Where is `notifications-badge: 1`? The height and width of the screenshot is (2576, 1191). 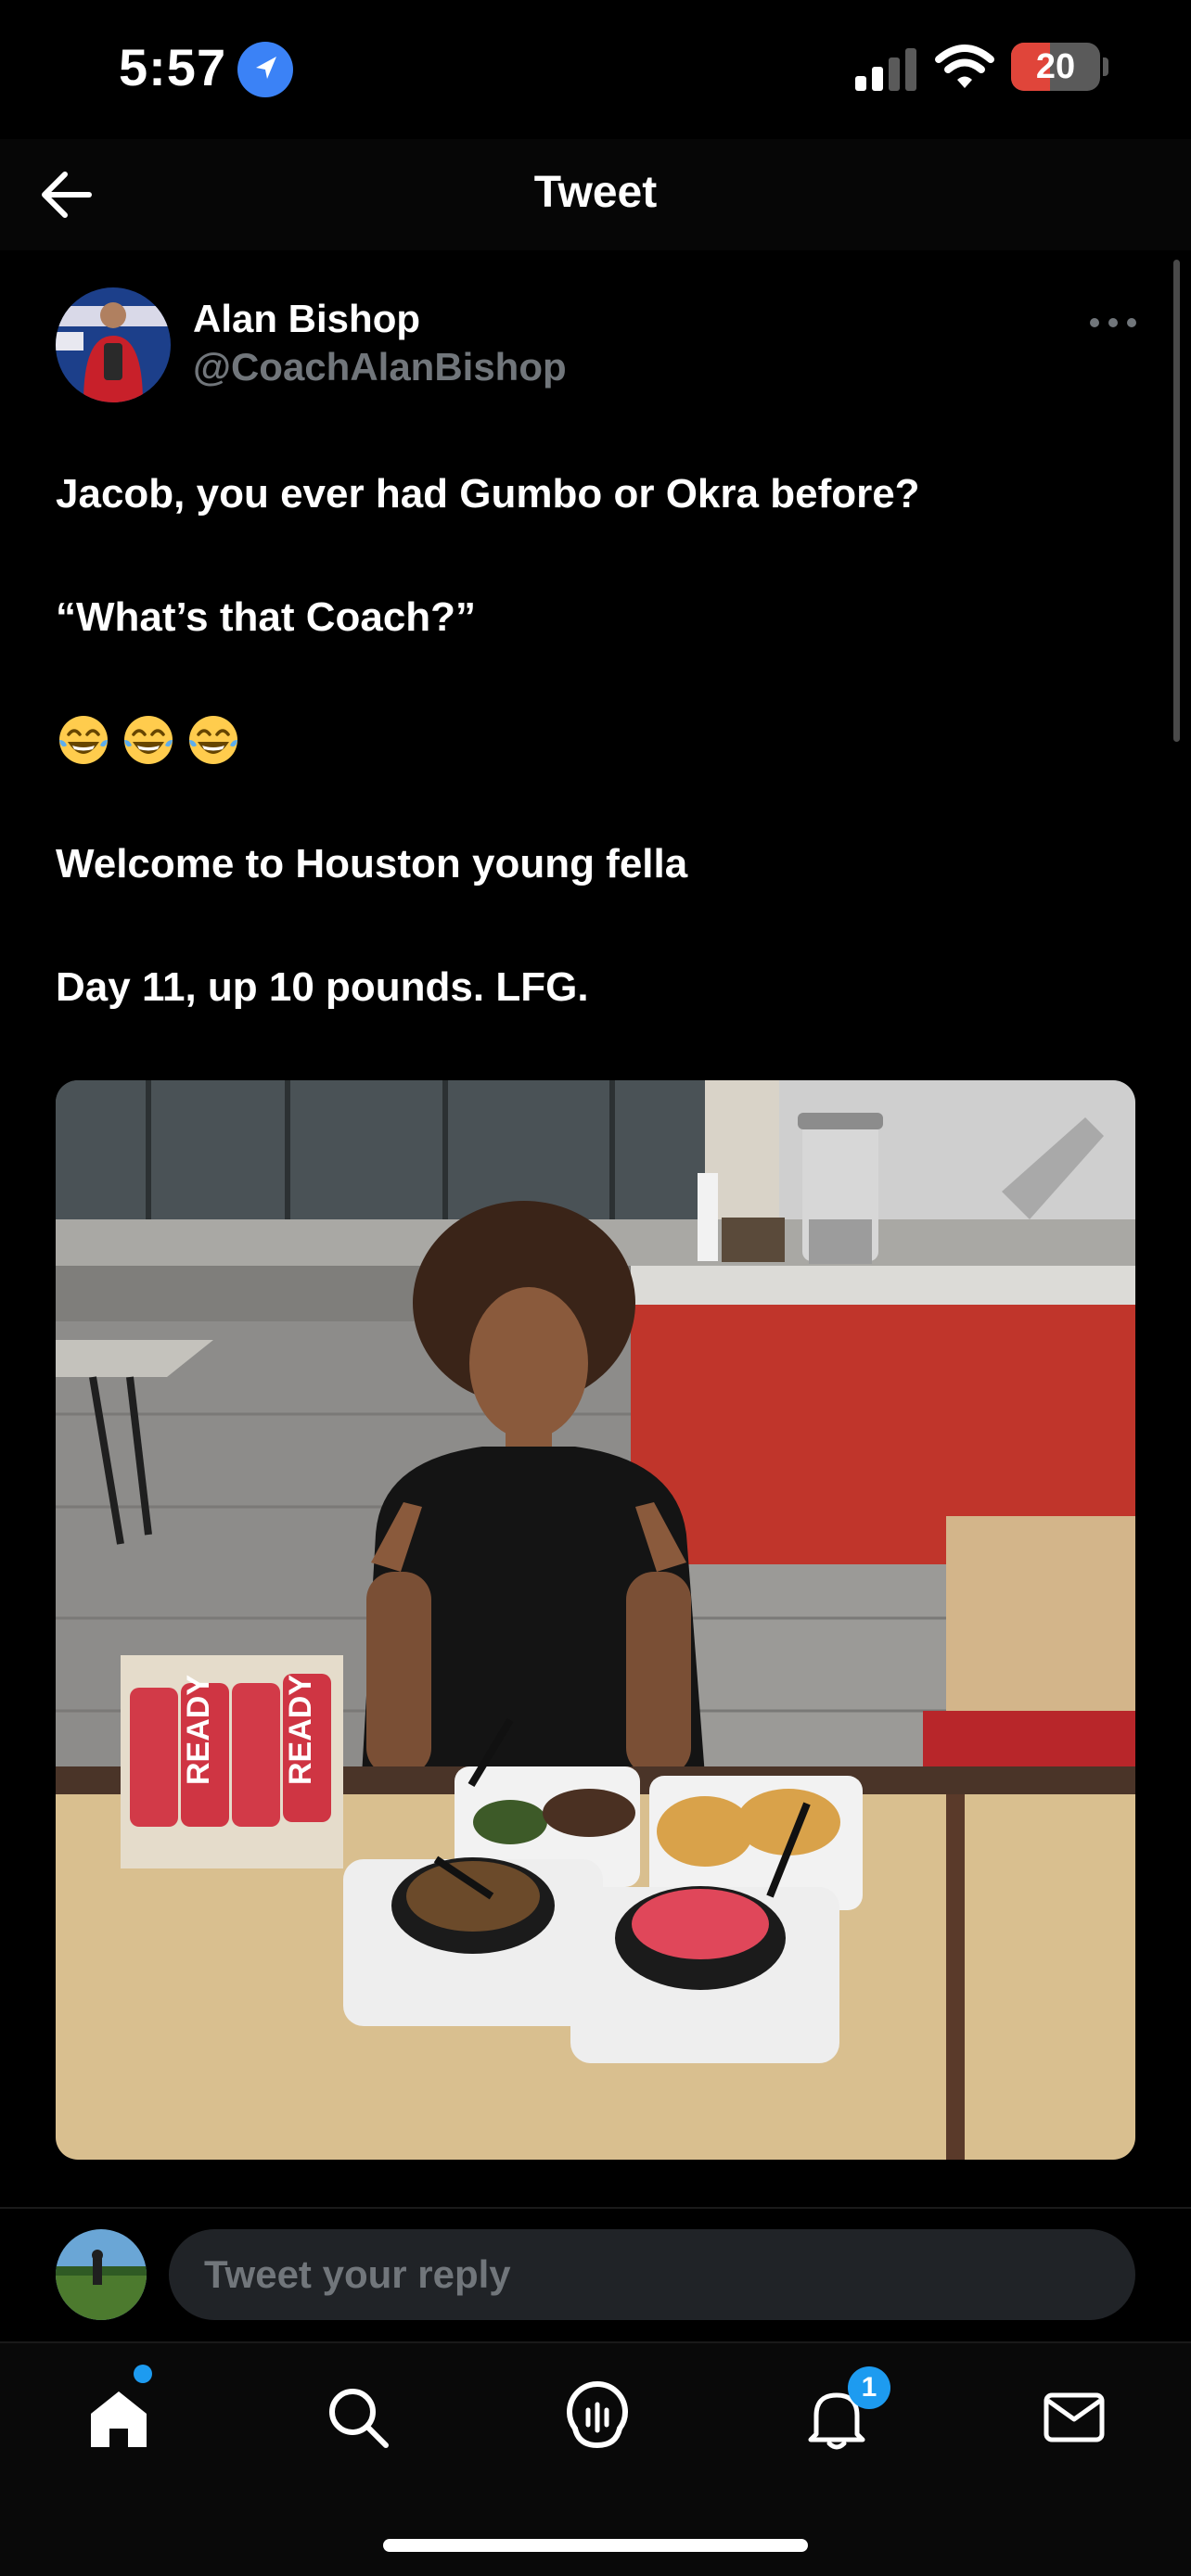 notifications-badge: 1 is located at coordinates (869, 2387).